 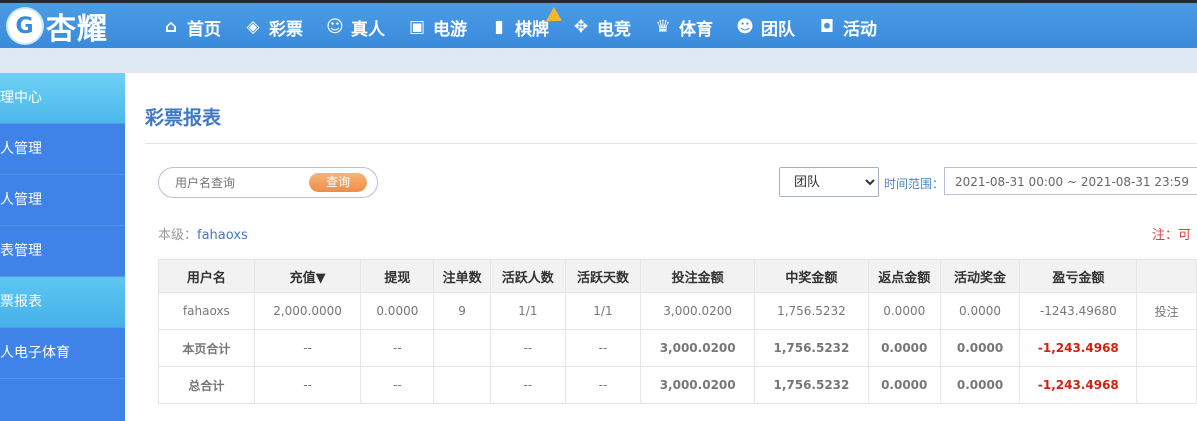 I want to click on time-range-input: 2021-08-31 00:00 ~ 2021-08-31 23:59, so click(x=1070, y=181).